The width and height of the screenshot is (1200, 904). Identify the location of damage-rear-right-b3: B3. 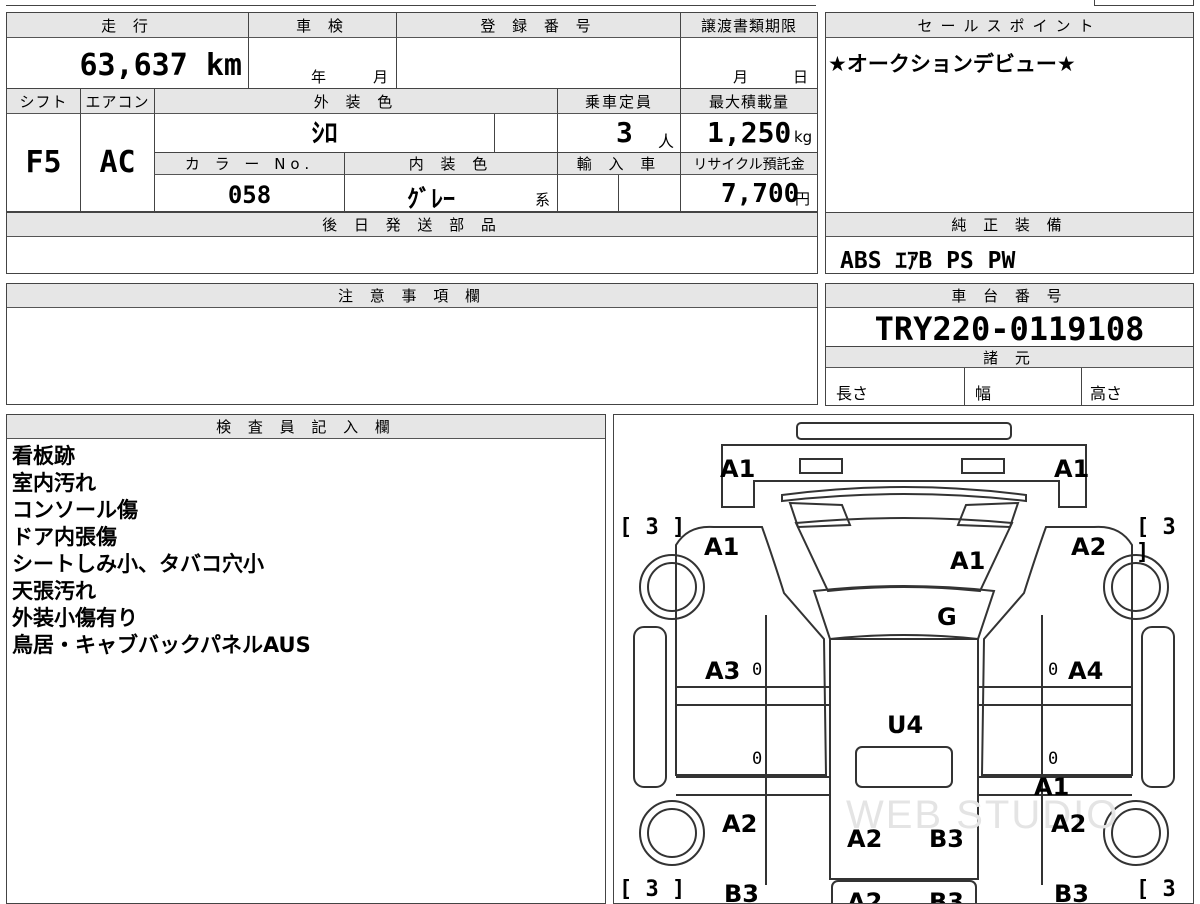
(1071, 892).